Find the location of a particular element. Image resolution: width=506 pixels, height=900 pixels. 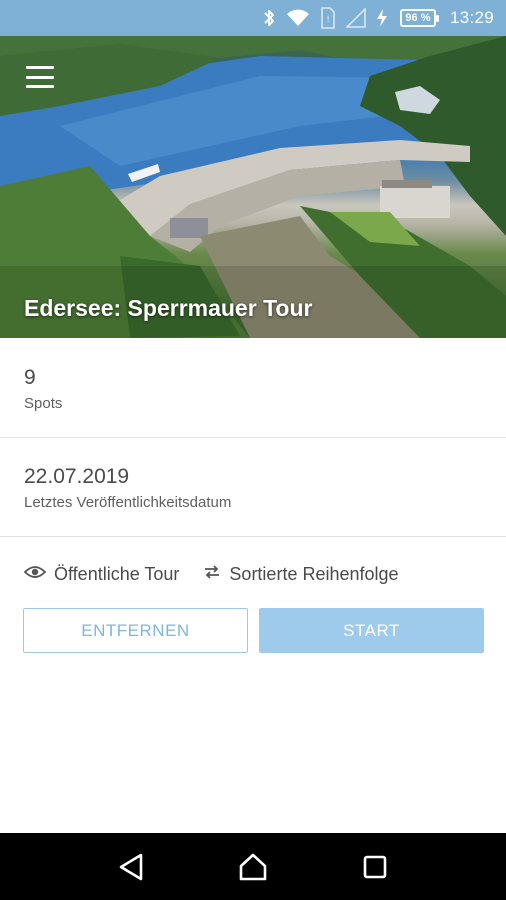

start-button: START is located at coordinates (371, 630).